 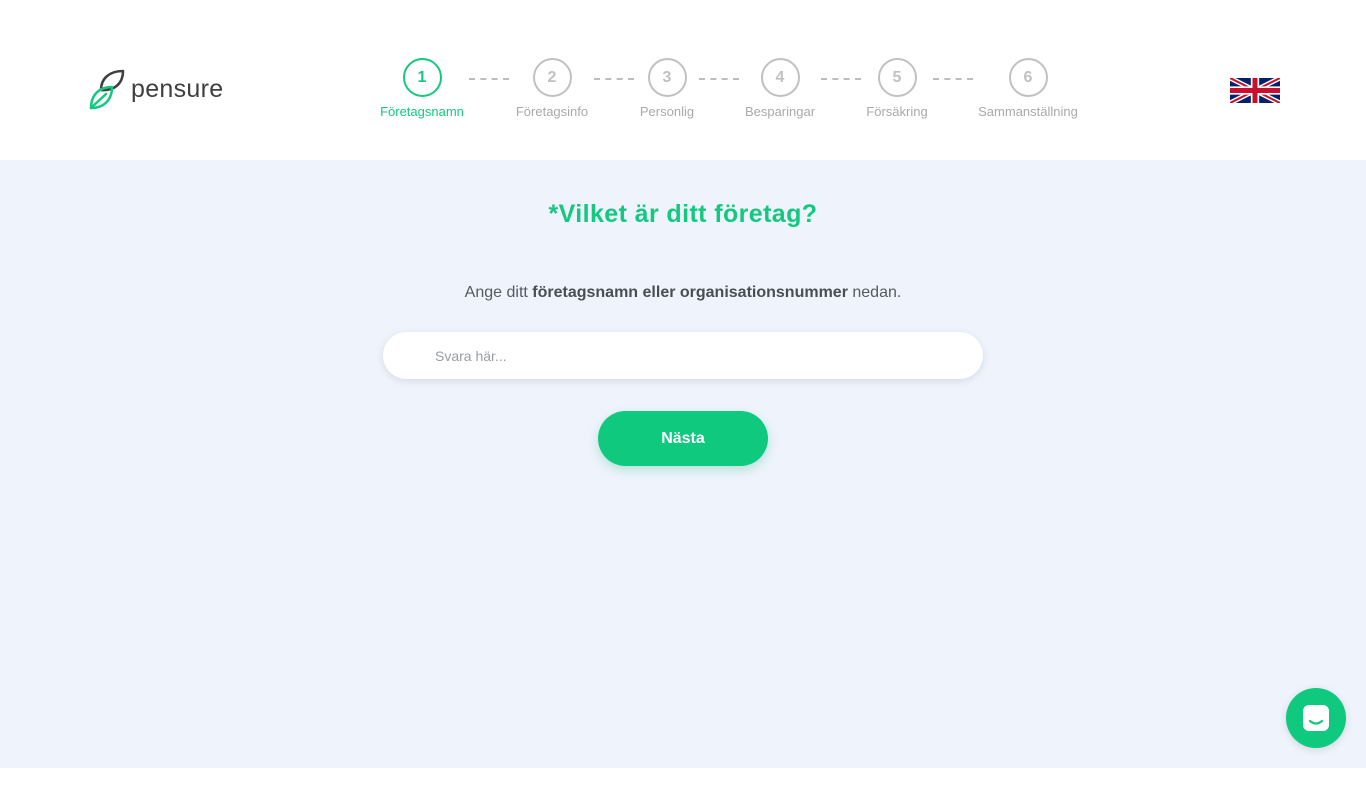 What do you see at coordinates (690, 292) in the screenshot?
I see `instruction-bold: företagsnamn eller organisationsnummer` at bounding box center [690, 292].